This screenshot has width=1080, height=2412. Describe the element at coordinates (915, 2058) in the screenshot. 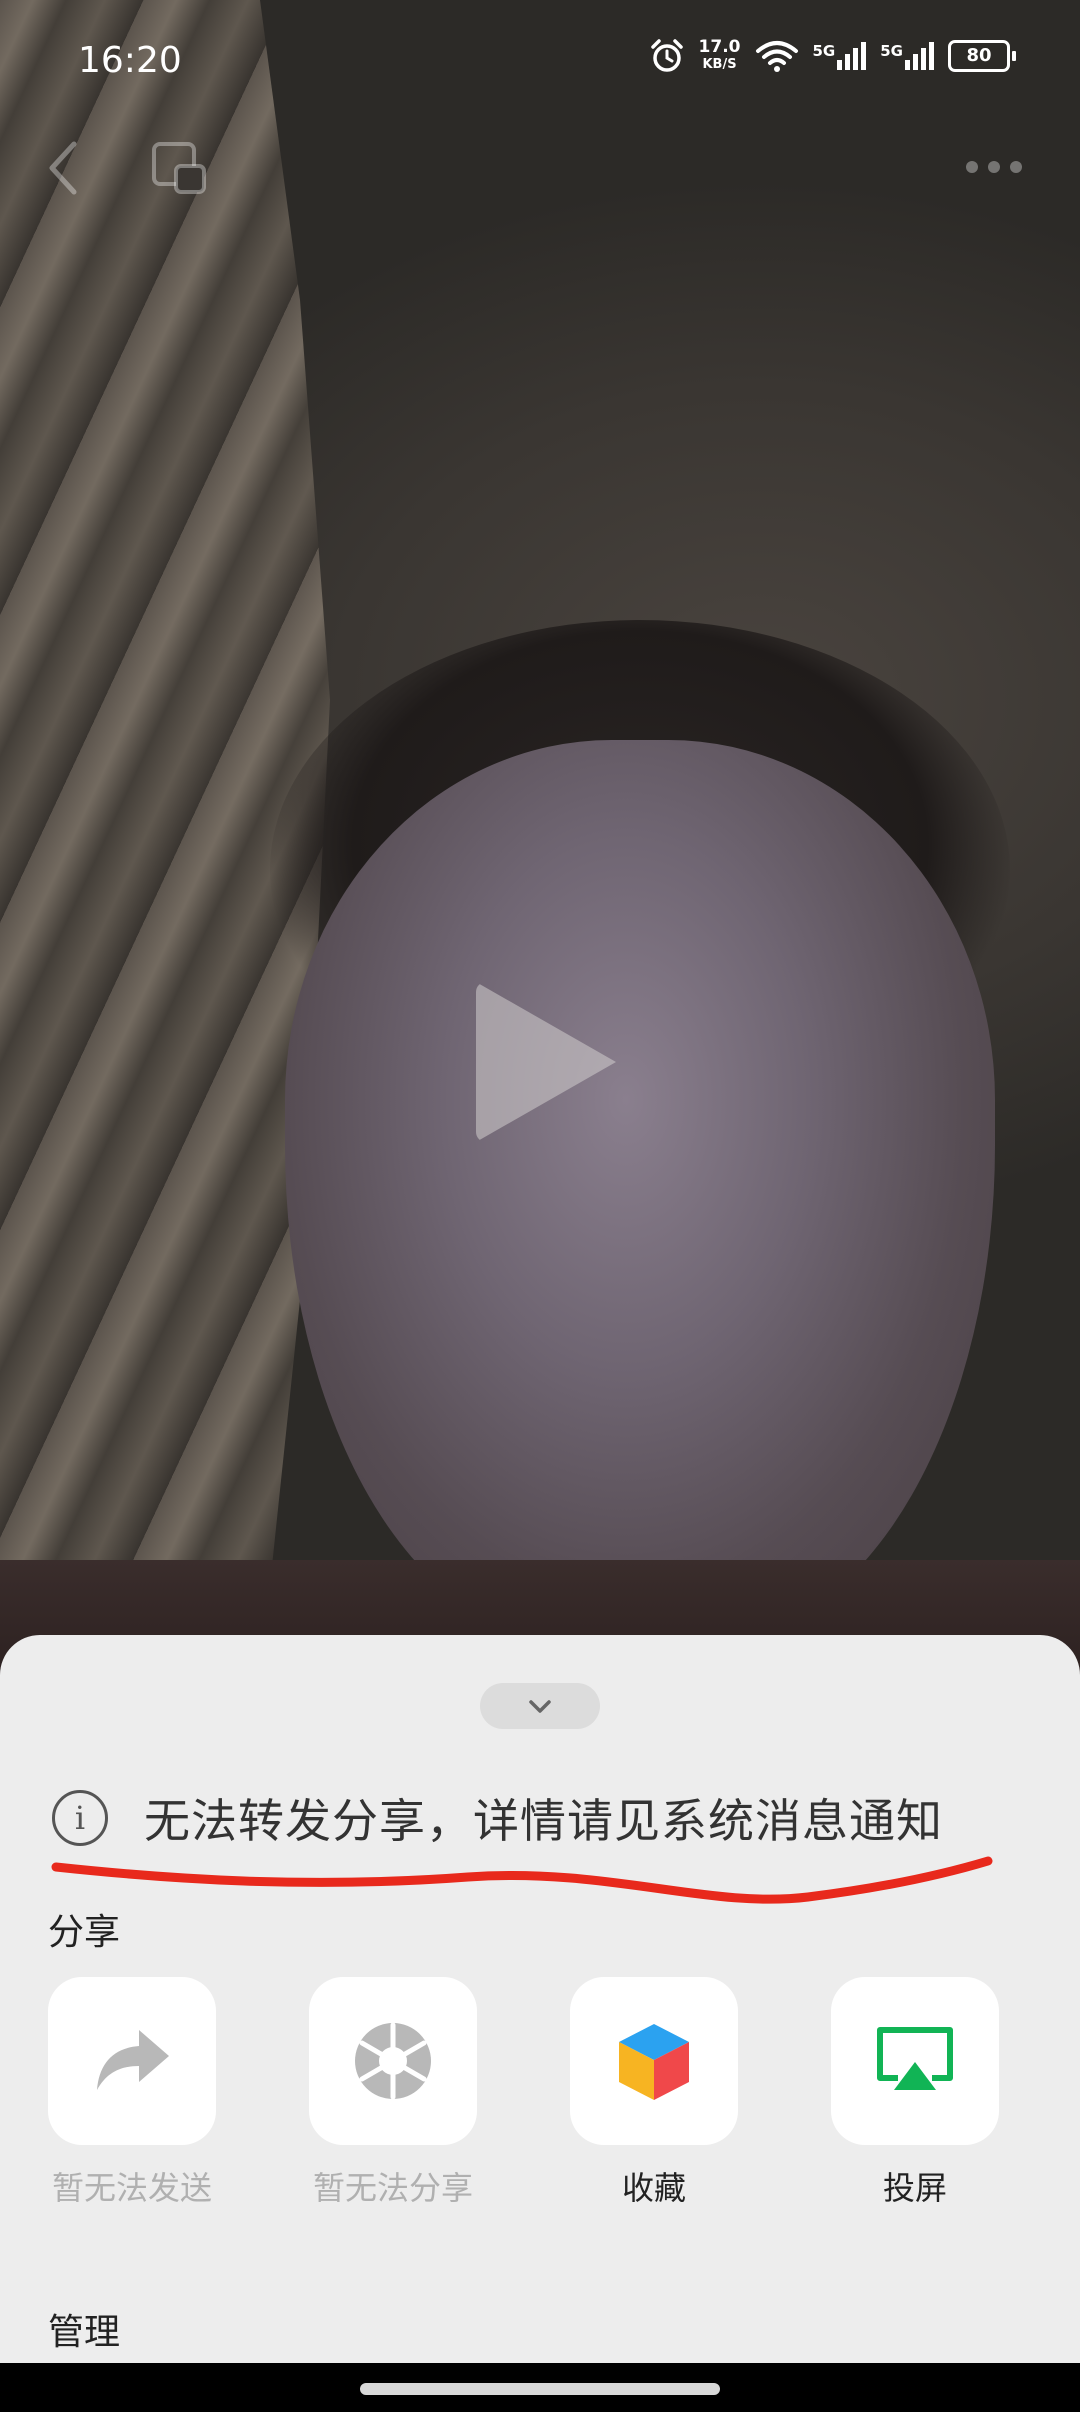

I see `screen-cast-icon` at that location.